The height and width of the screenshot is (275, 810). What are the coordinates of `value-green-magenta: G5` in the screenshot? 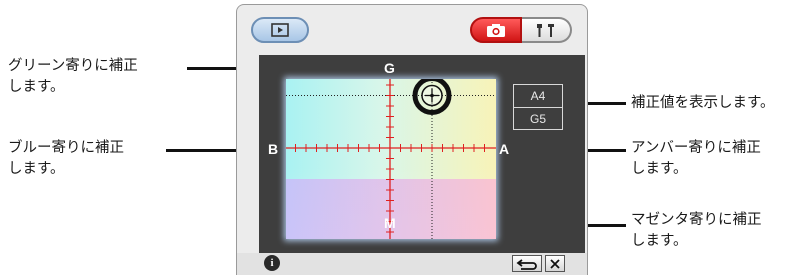 It's located at (537, 119).